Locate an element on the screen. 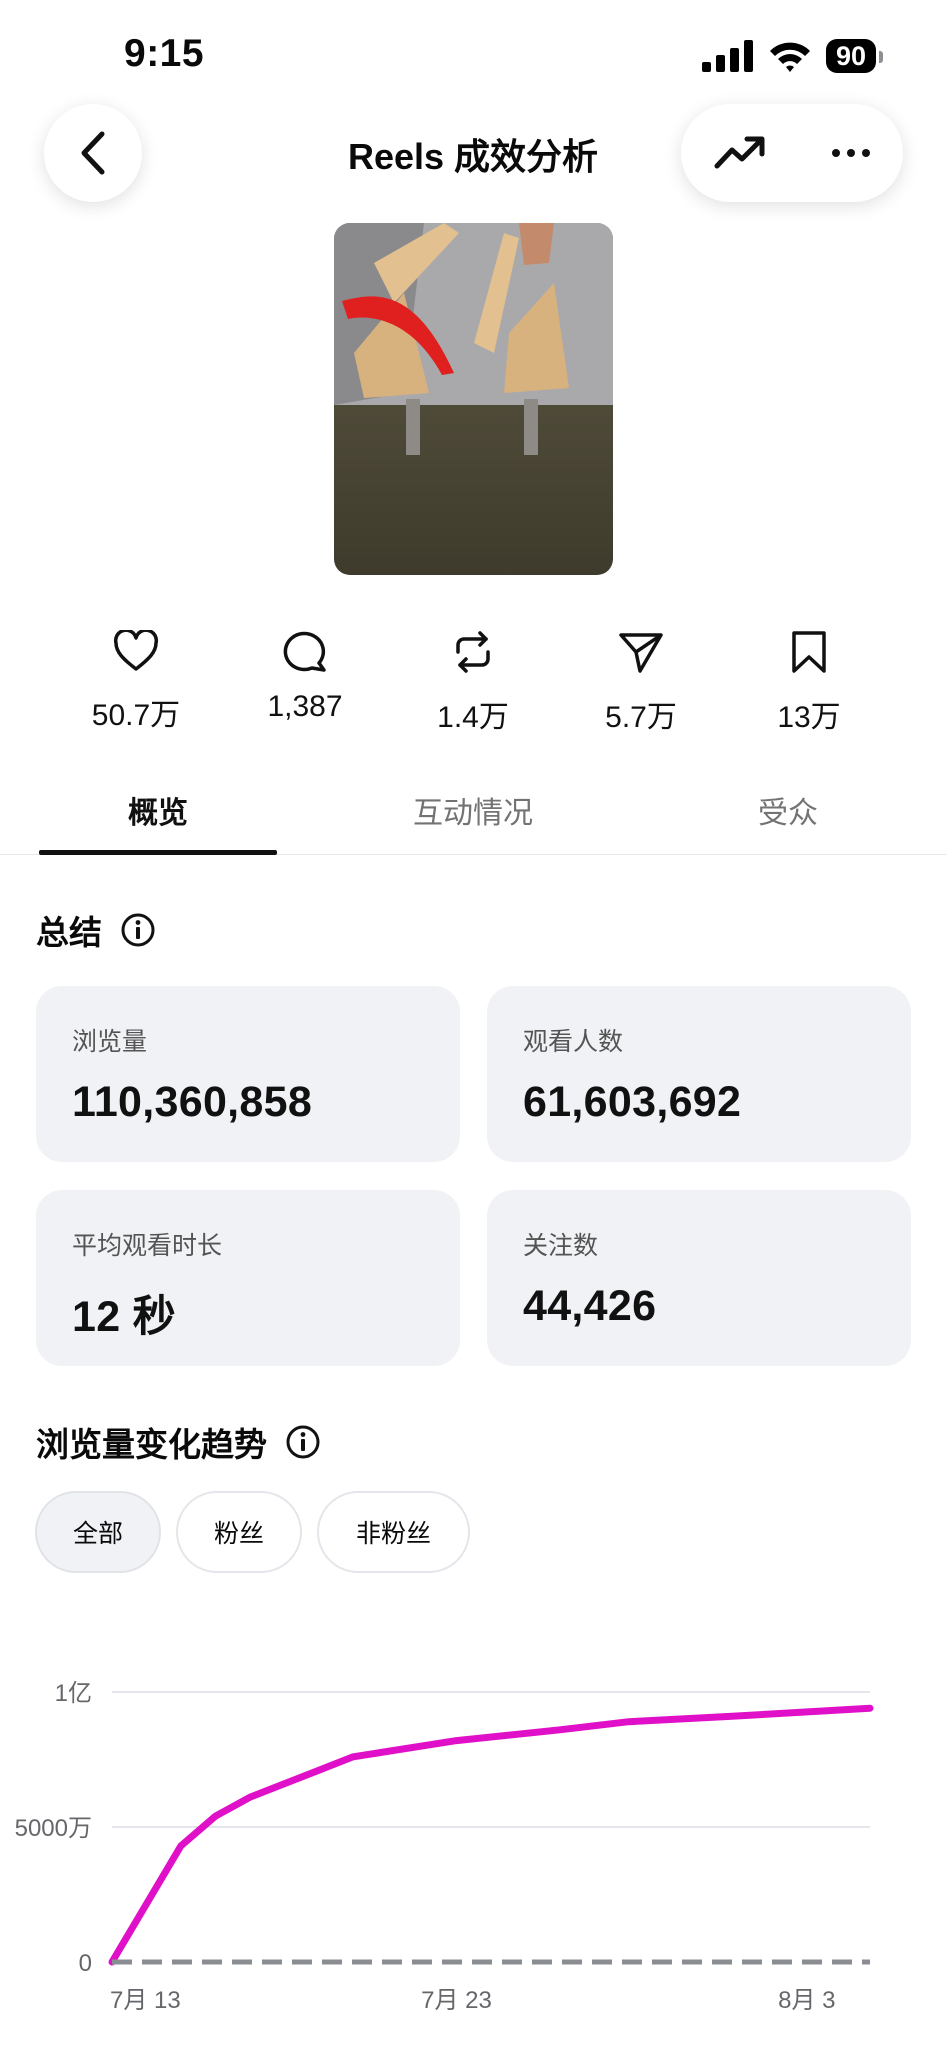  stat-card-views: 浏览量 110,360,858 is located at coordinates (248, 1074).